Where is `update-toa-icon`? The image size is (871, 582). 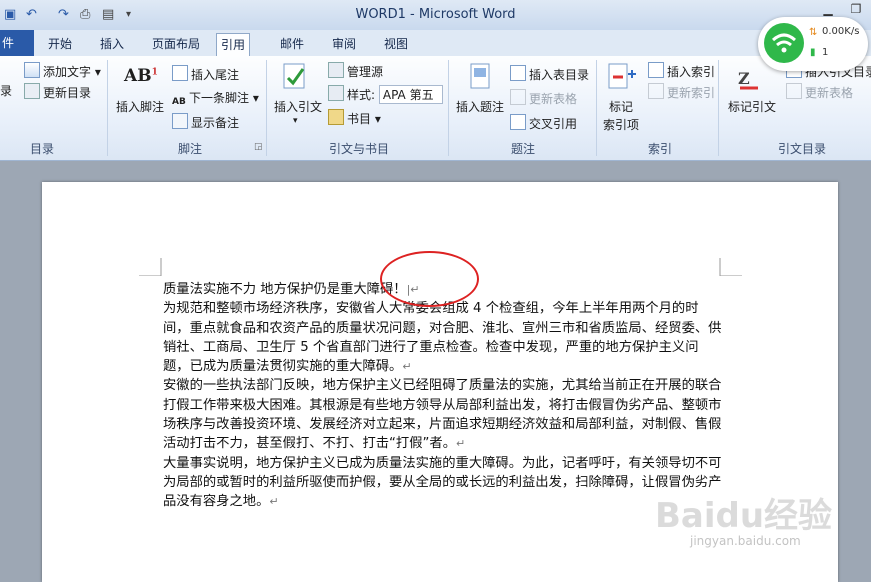 update-toa-icon is located at coordinates (794, 91).